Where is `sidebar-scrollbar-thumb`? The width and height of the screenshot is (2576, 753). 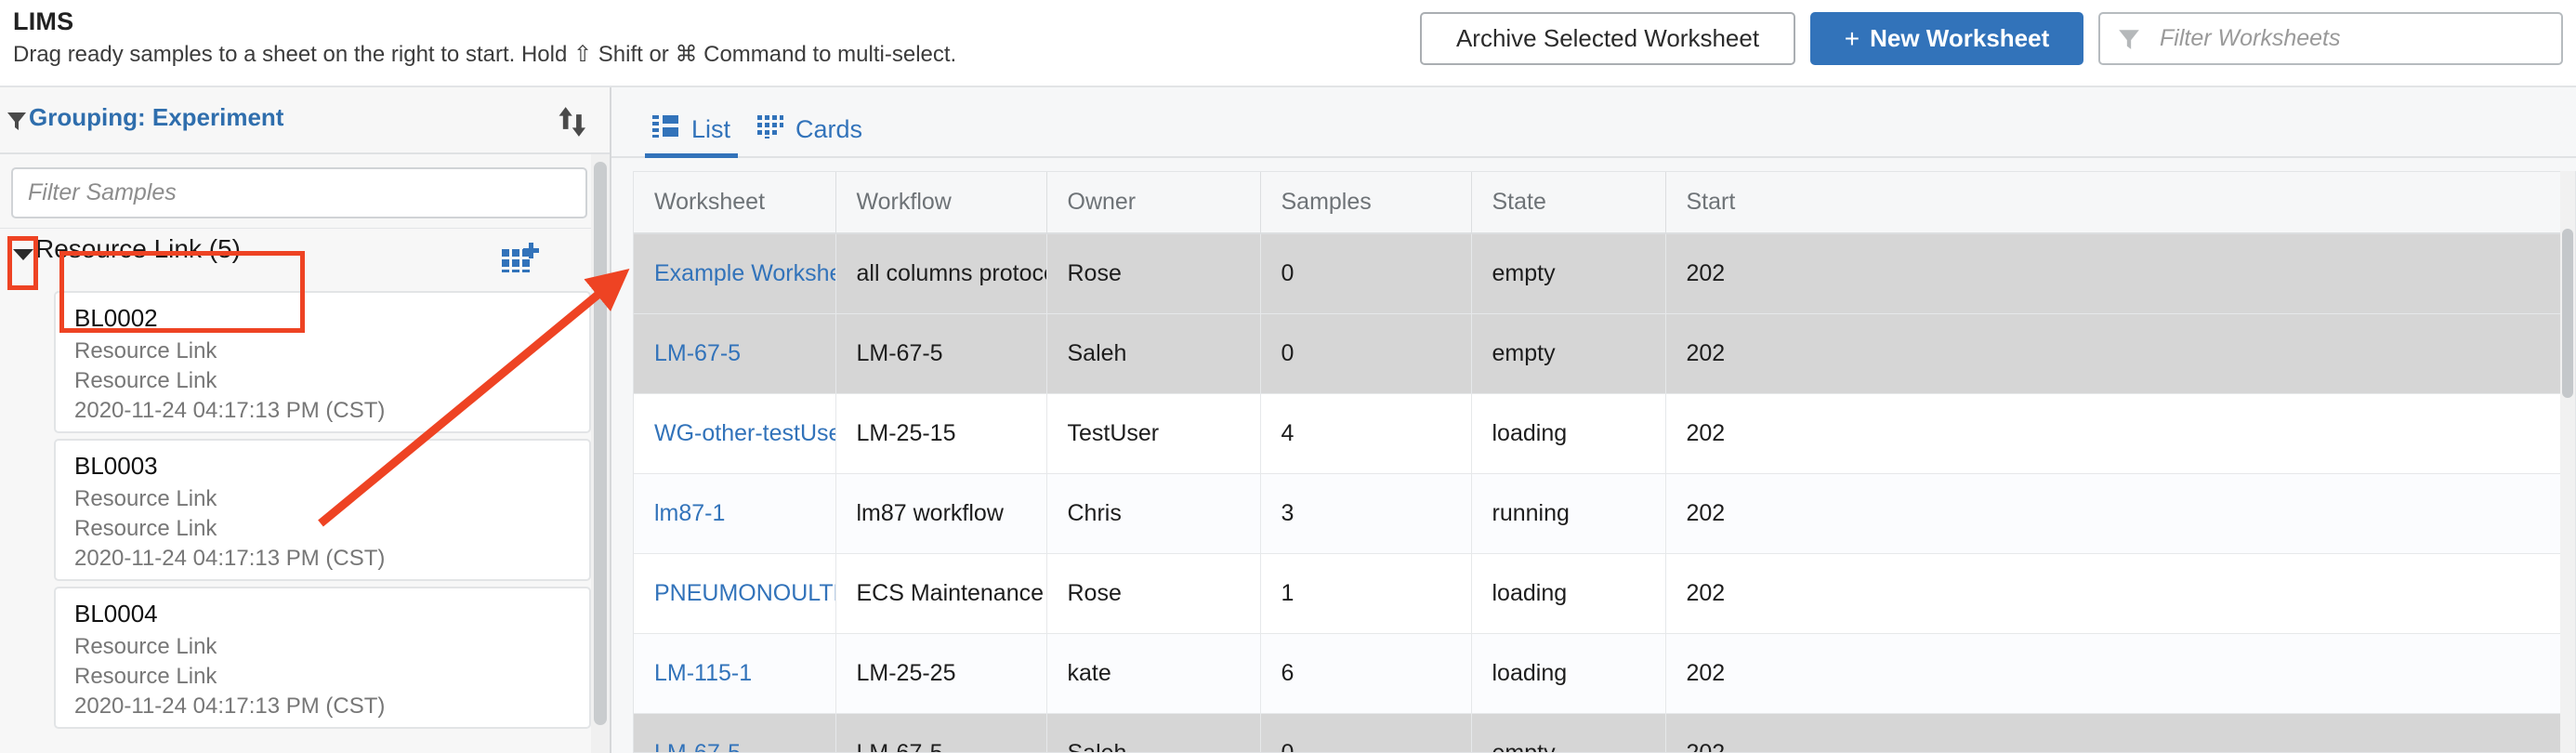 sidebar-scrollbar-thumb is located at coordinates (600, 443).